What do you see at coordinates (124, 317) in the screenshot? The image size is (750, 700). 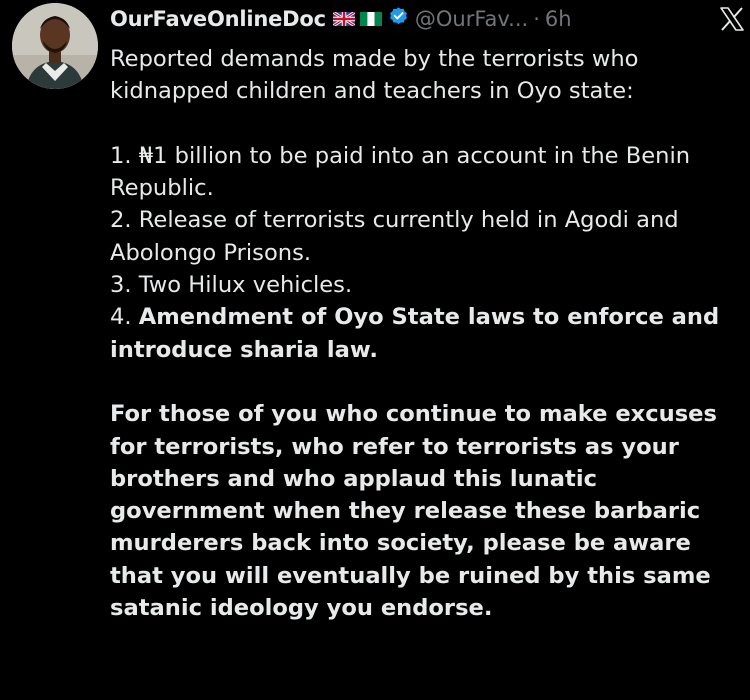 I see `demand-4-prefix: 4.` at bounding box center [124, 317].